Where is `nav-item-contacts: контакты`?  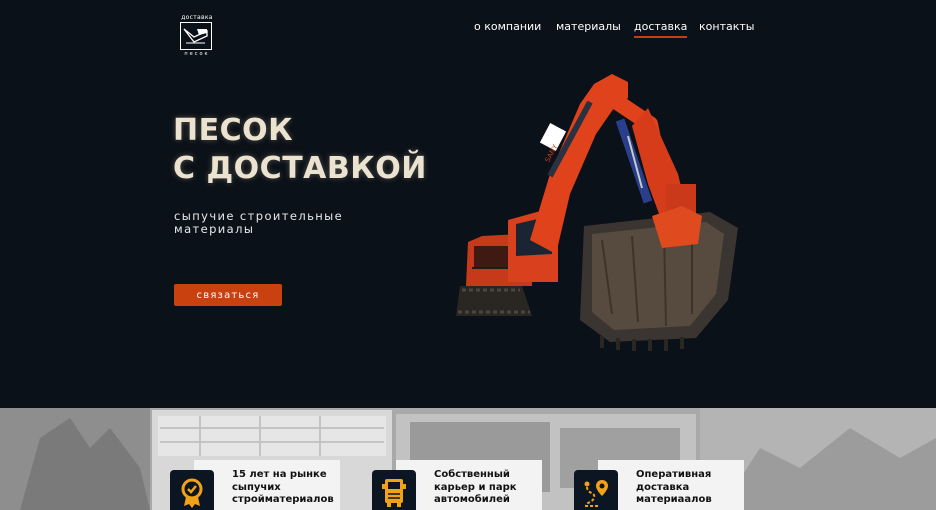 nav-item-contacts: контакты is located at coordinates (726, 27).